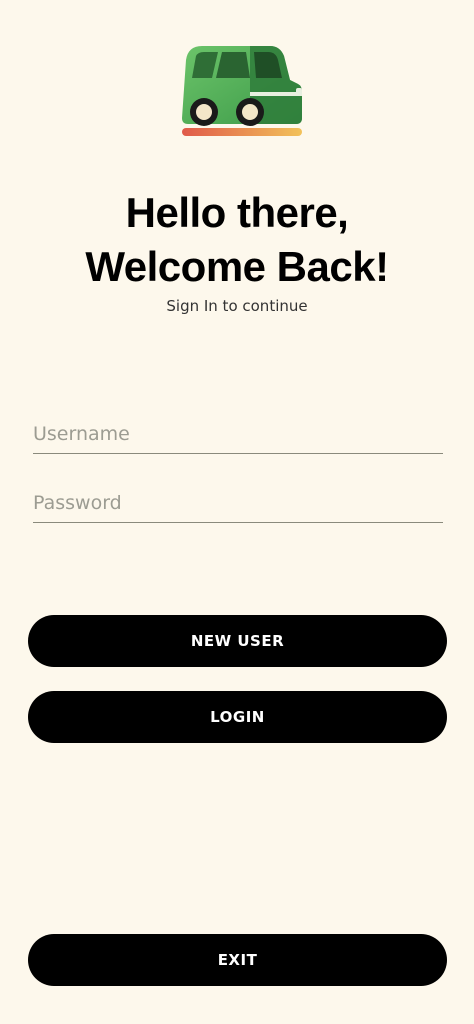  What do you see at coordinates (238, 434) in the screenshot?
I see `username-input` at bounding box center [238, 434].